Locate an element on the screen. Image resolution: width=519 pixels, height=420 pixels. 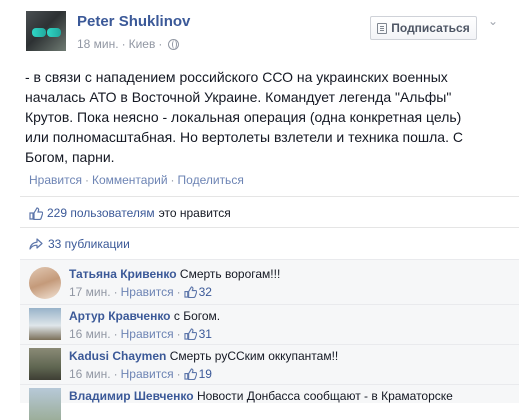
likes-suffix: это нравится is located at coordinates (194, 213).